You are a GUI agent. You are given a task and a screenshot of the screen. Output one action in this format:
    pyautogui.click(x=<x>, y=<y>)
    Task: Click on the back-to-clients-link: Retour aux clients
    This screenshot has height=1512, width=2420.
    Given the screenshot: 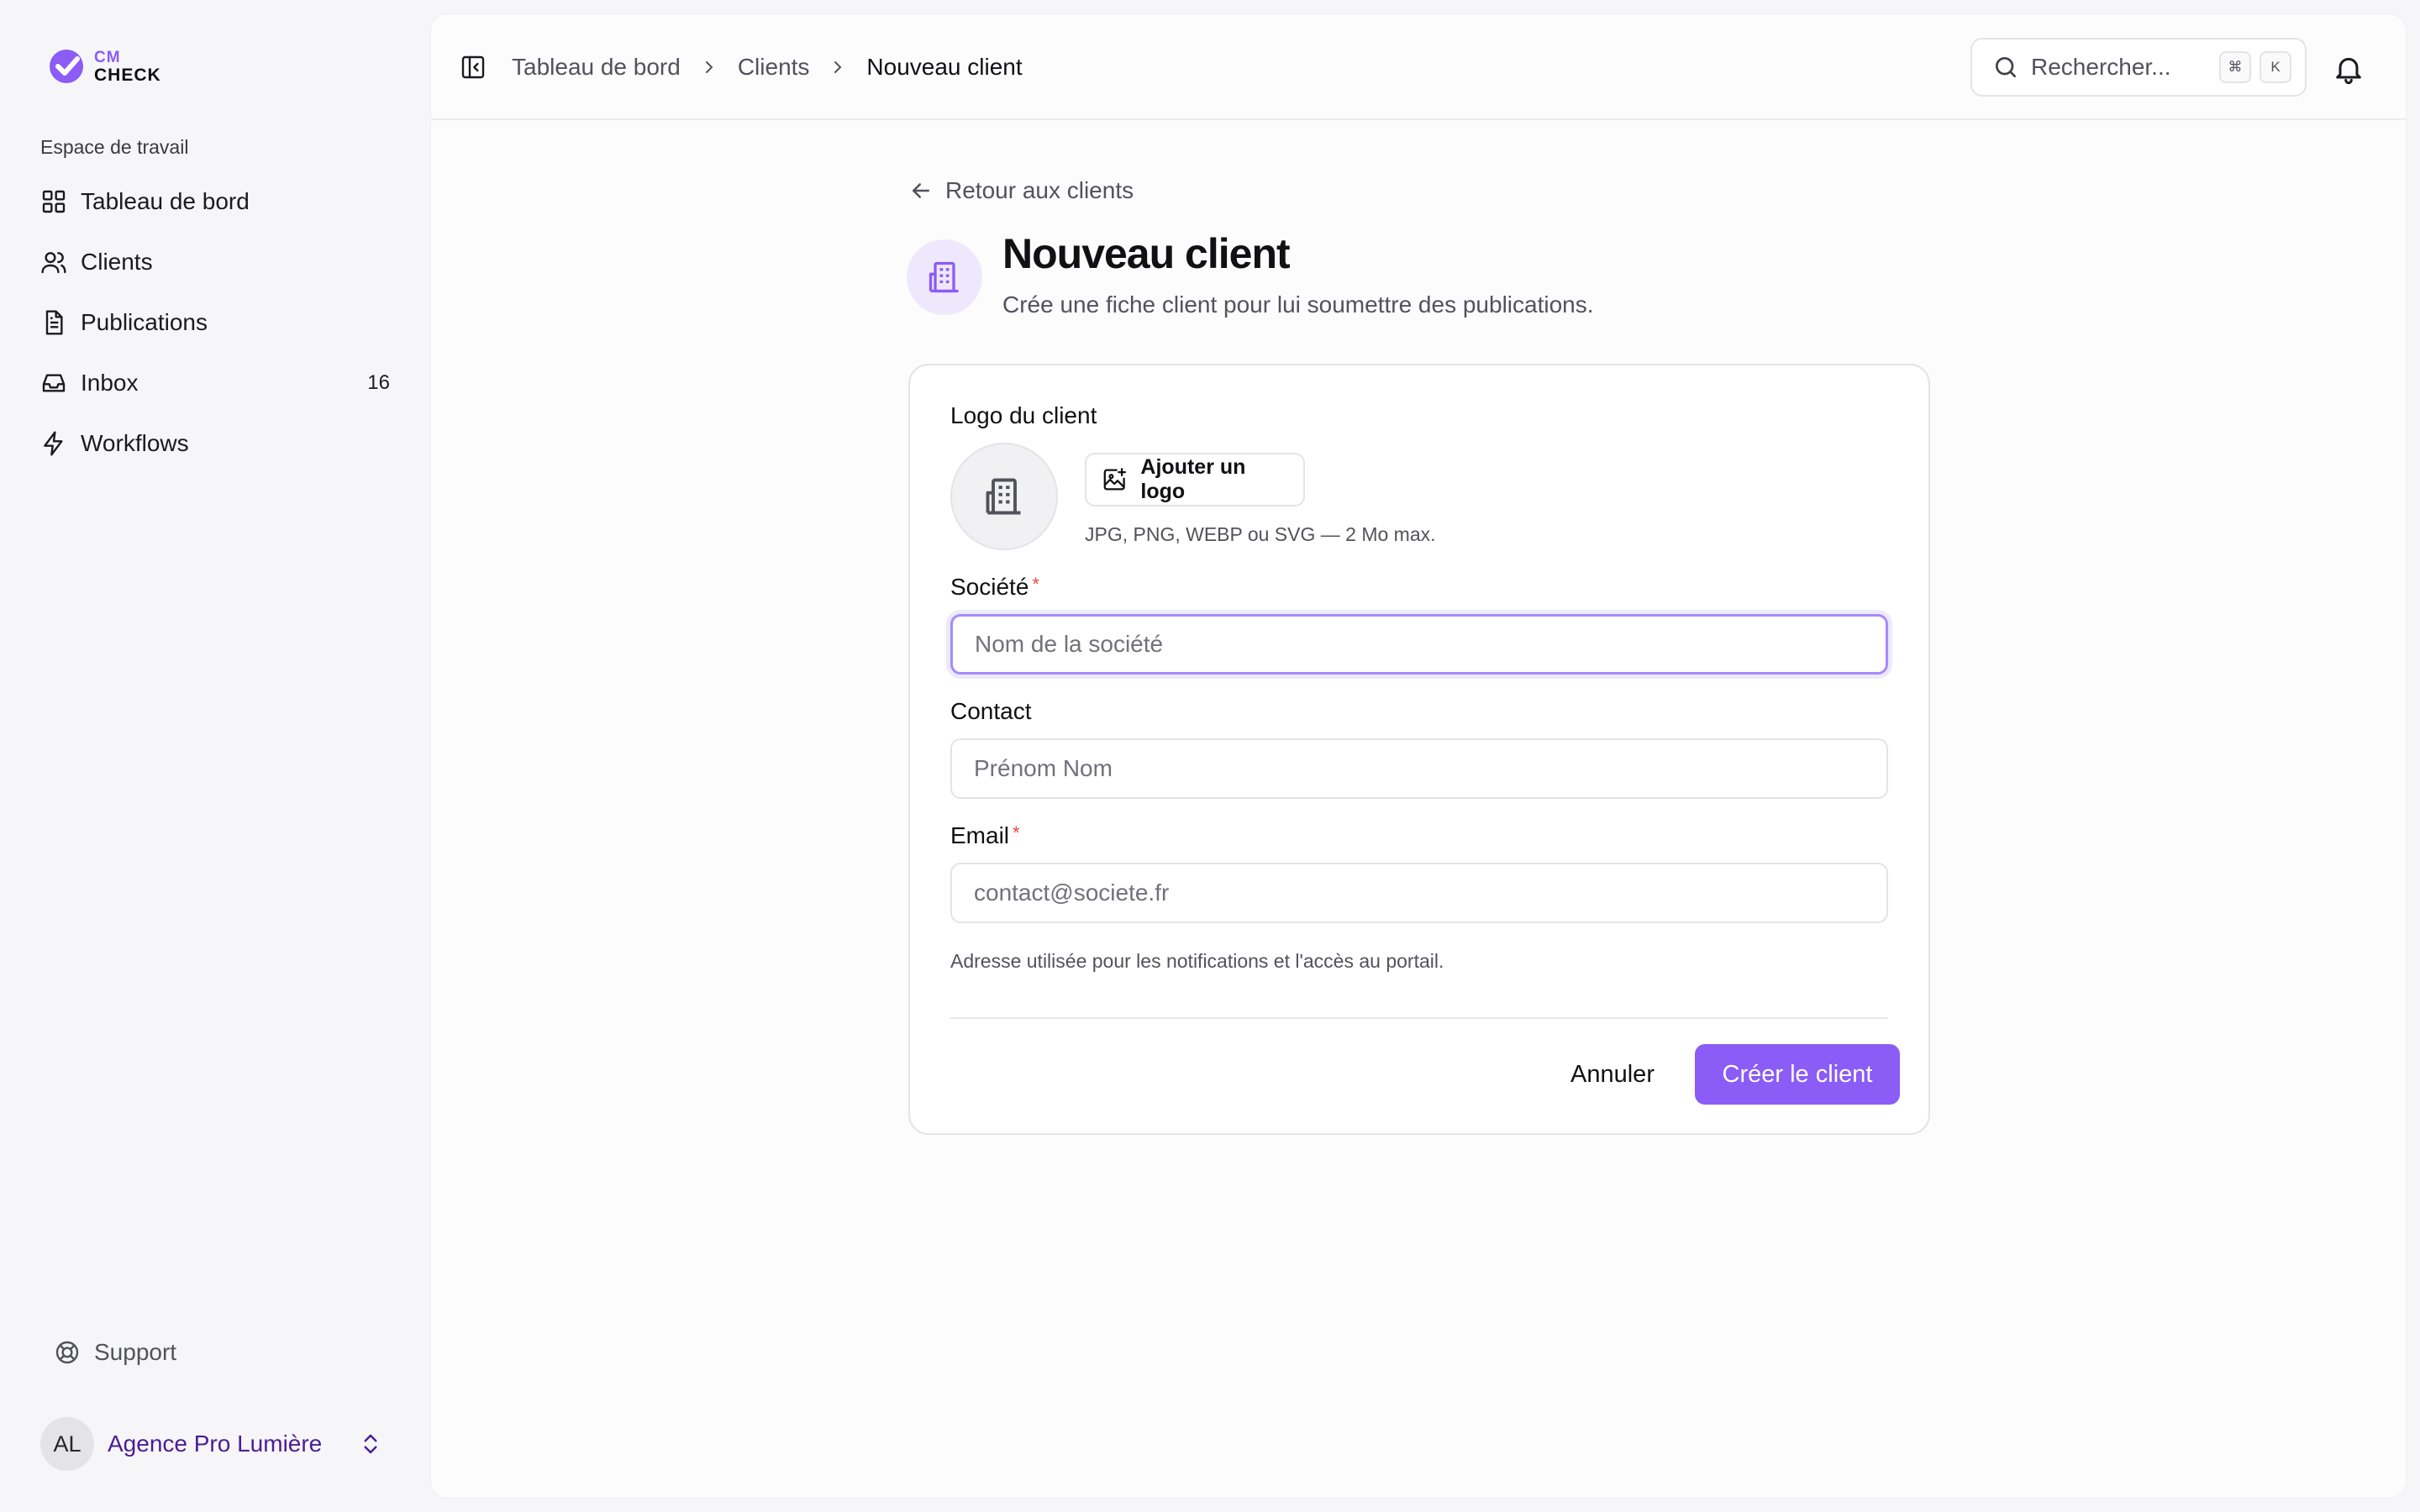 What is the action you would take?
    pyautogui.click(x=1021, y=190)
    